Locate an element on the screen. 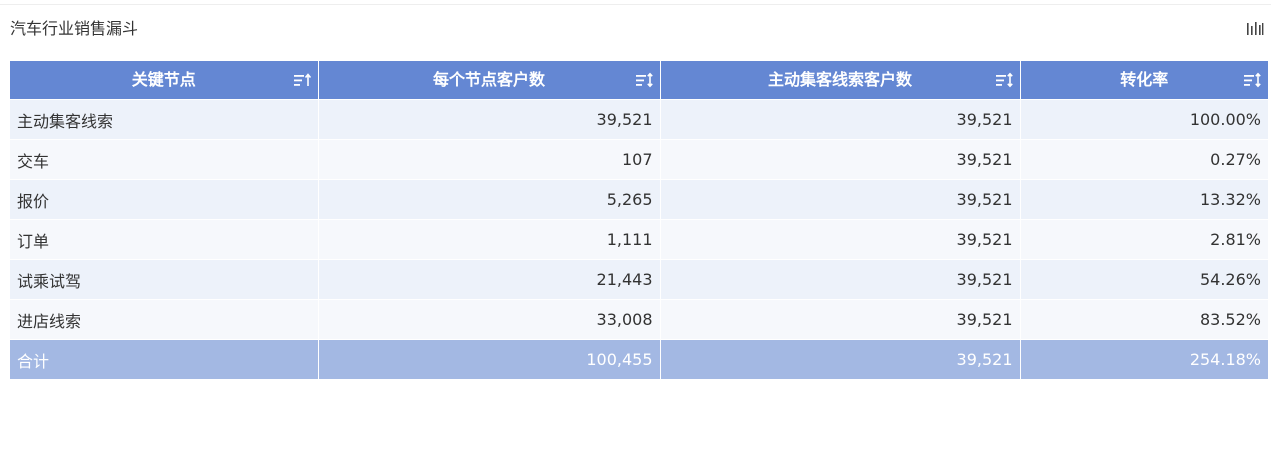  total-lead-customers: 39,521 is located at coordinates (840, 359).